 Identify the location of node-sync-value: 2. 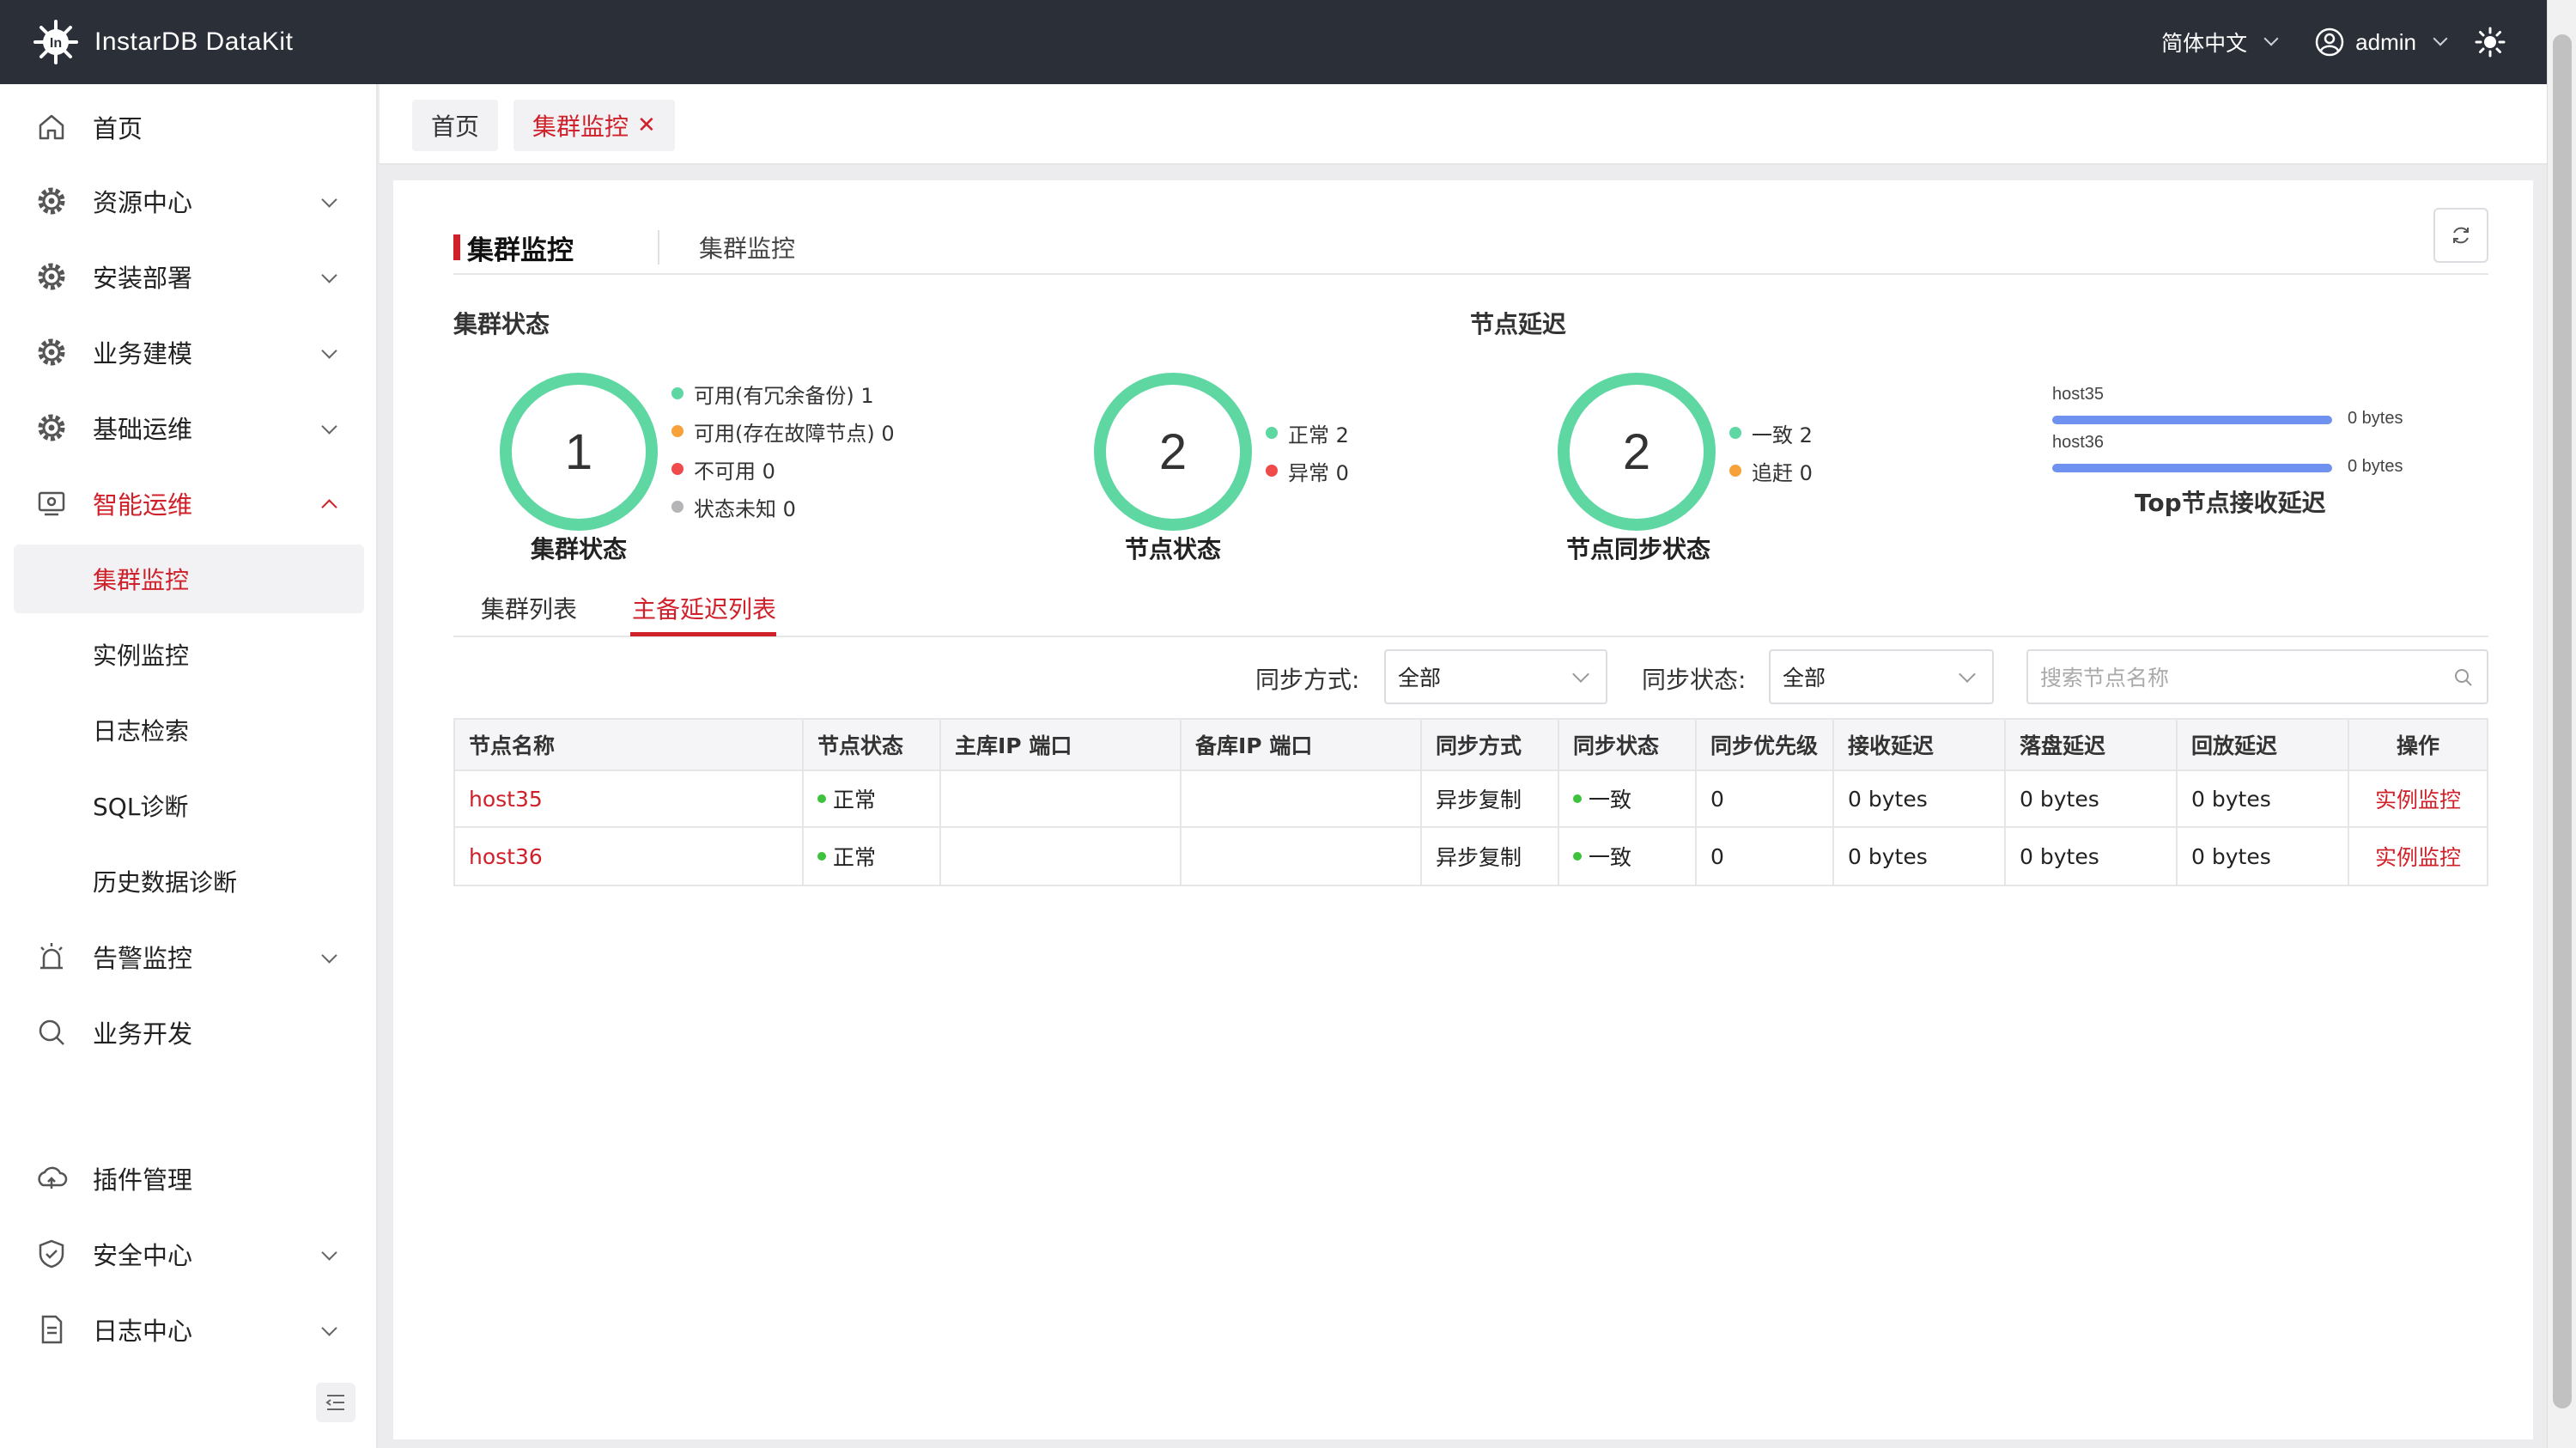
(1636, 451).